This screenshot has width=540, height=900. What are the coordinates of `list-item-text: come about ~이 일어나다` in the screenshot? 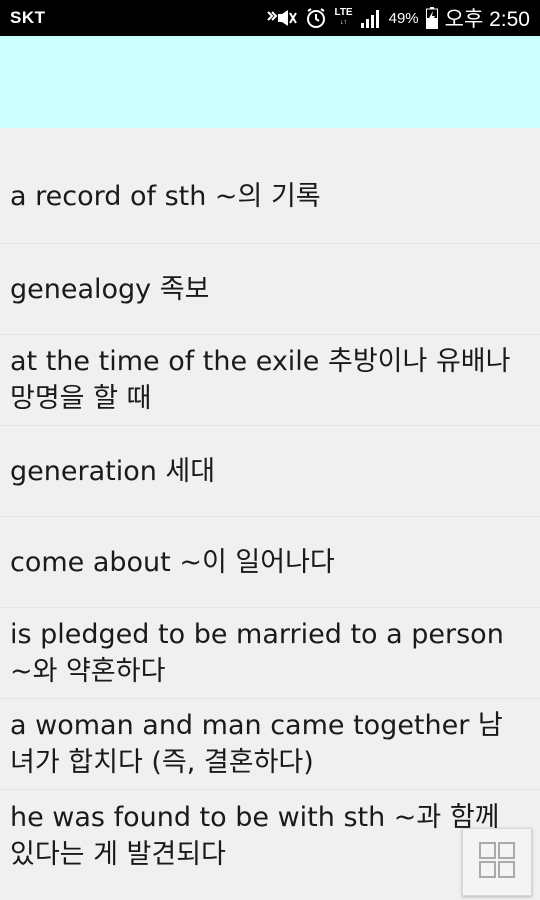 It's located at (172, 562).